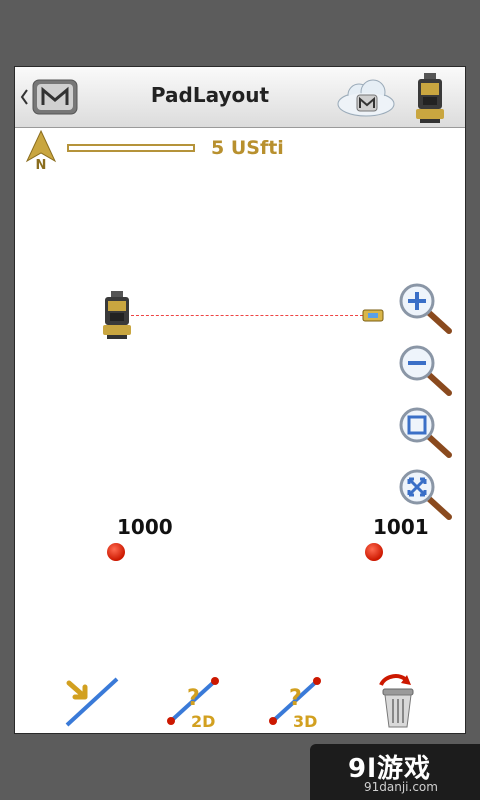 The image size is (480, 800). I want to click on app-header: PadLayout, so click(240, 97).